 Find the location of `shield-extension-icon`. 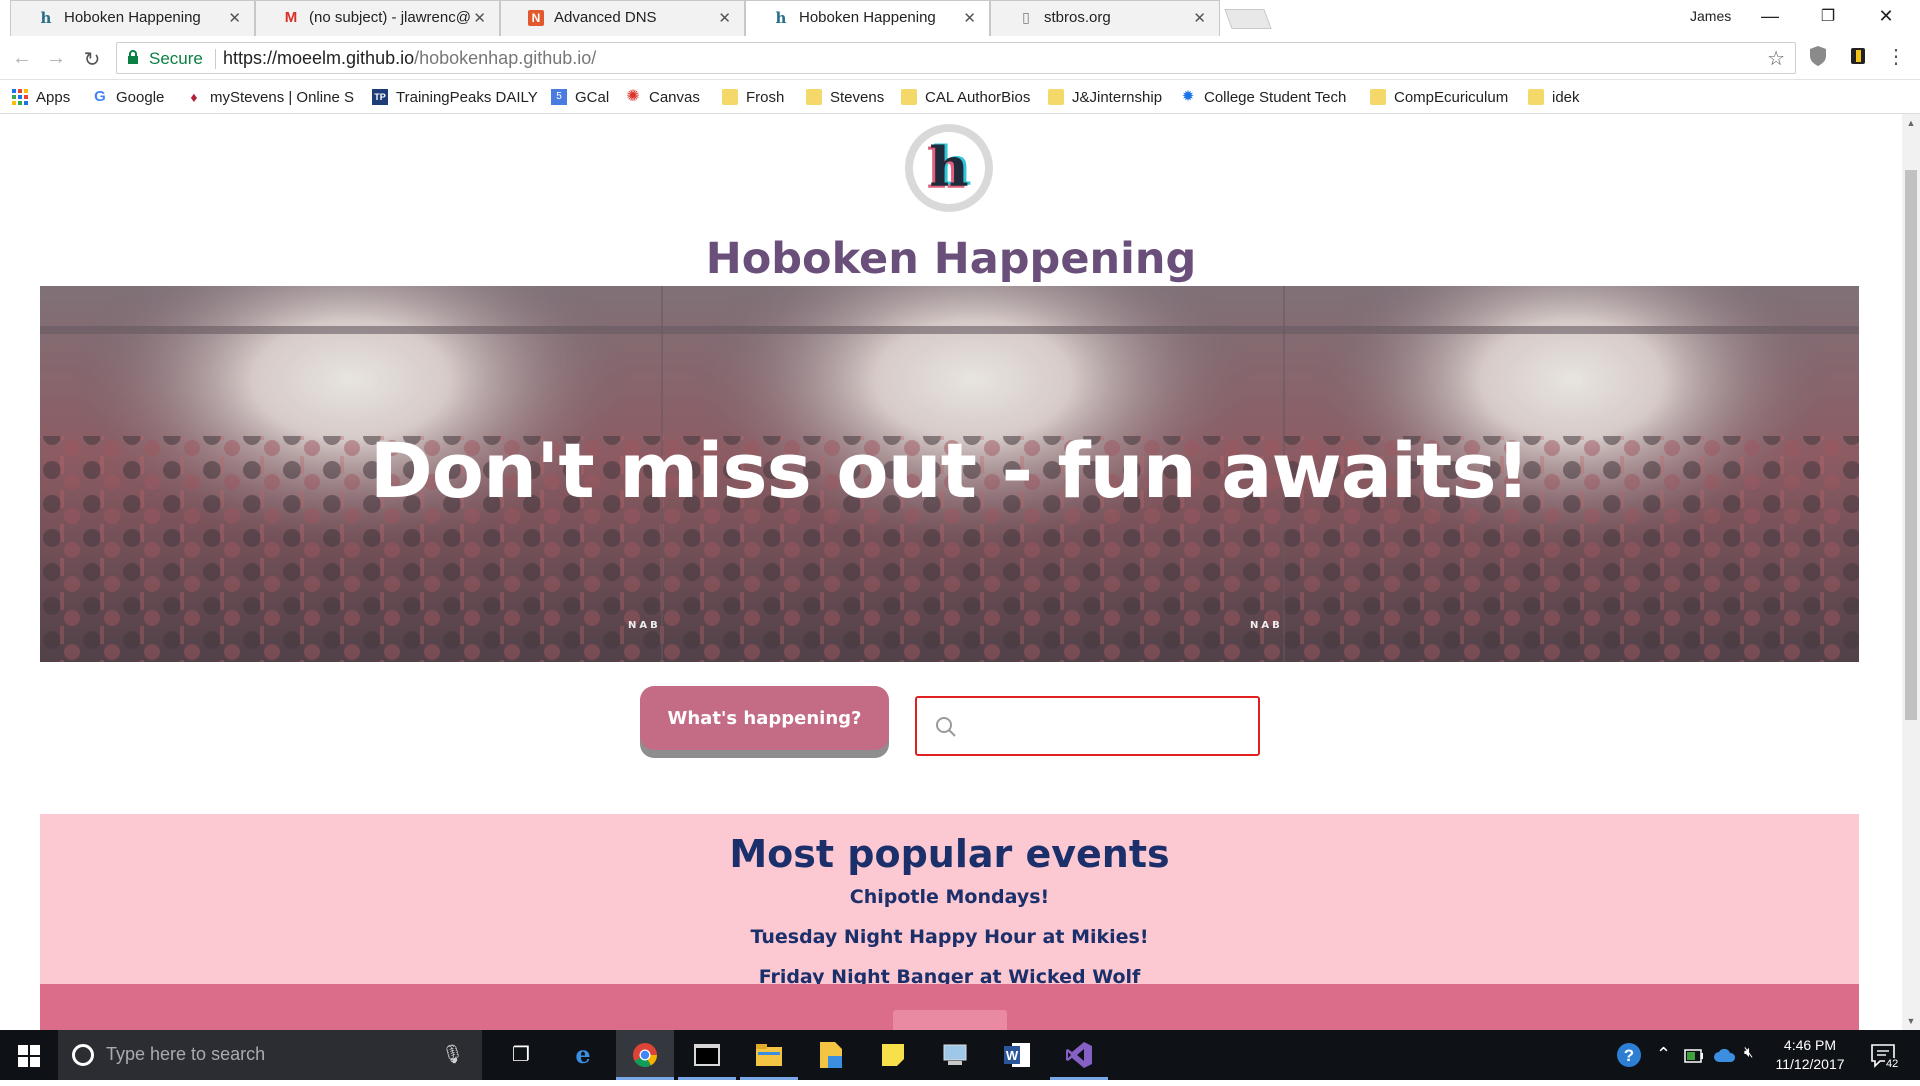

shield-extension-icon is located at coordinates (1818, 56).